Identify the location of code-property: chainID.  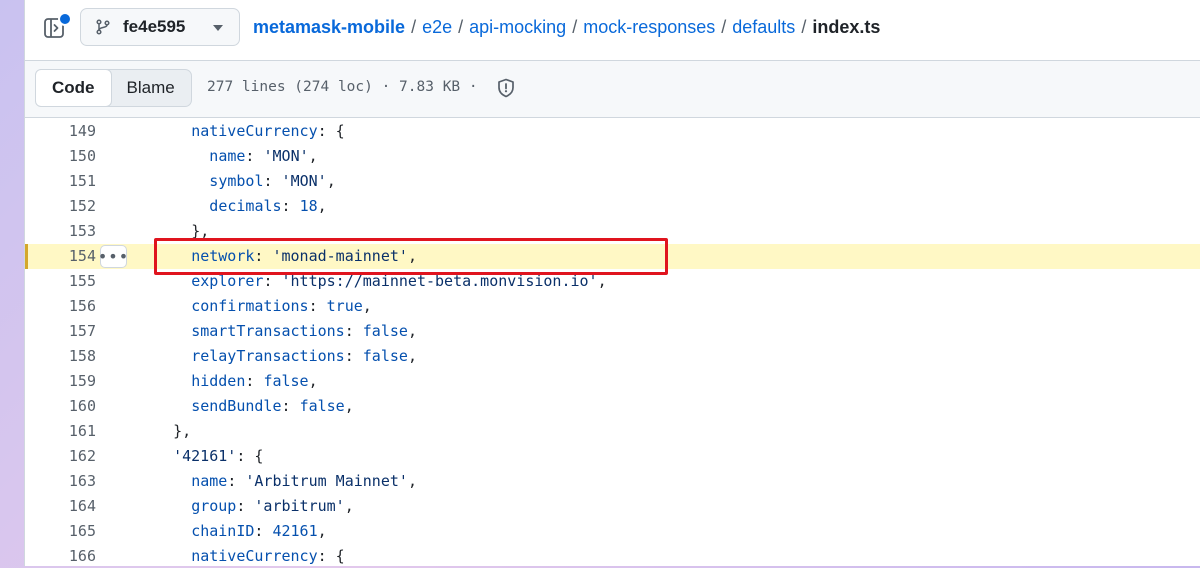
(223, 531).